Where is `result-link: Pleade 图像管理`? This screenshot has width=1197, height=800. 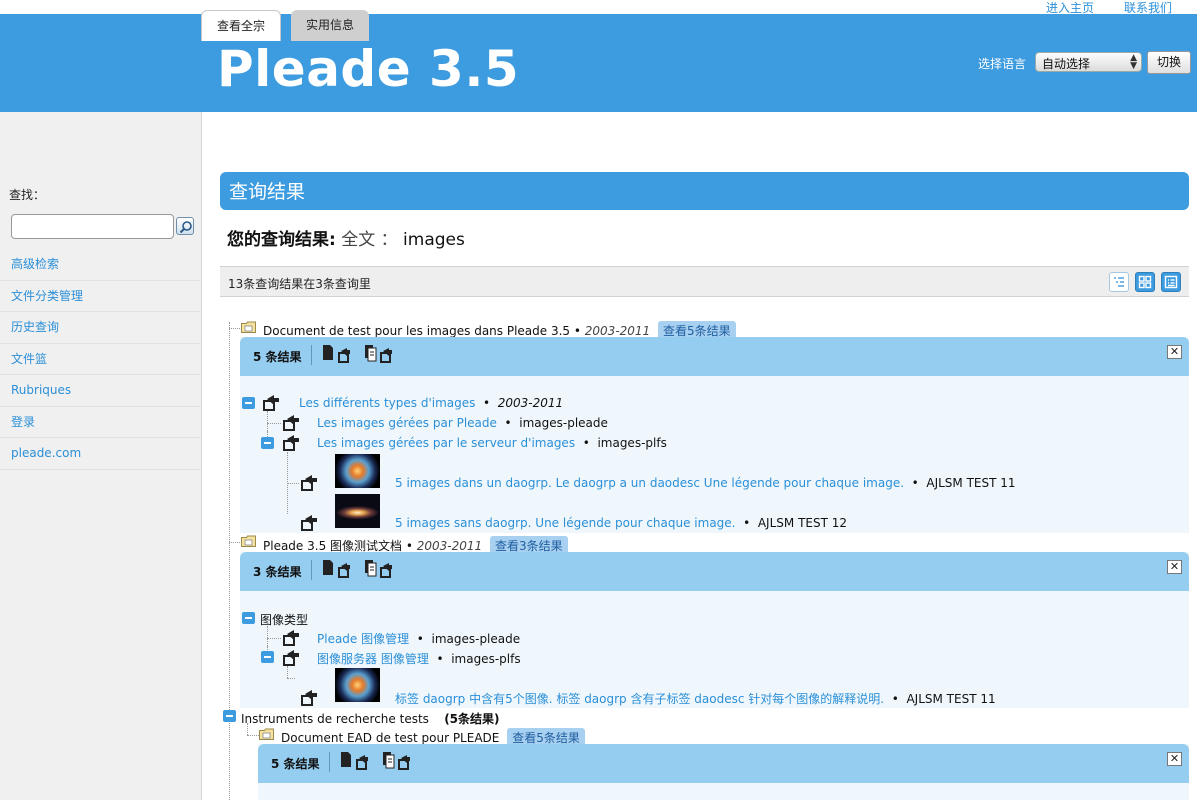
result-link: Pleade 图像管理 is located at coordinates (363, 639).